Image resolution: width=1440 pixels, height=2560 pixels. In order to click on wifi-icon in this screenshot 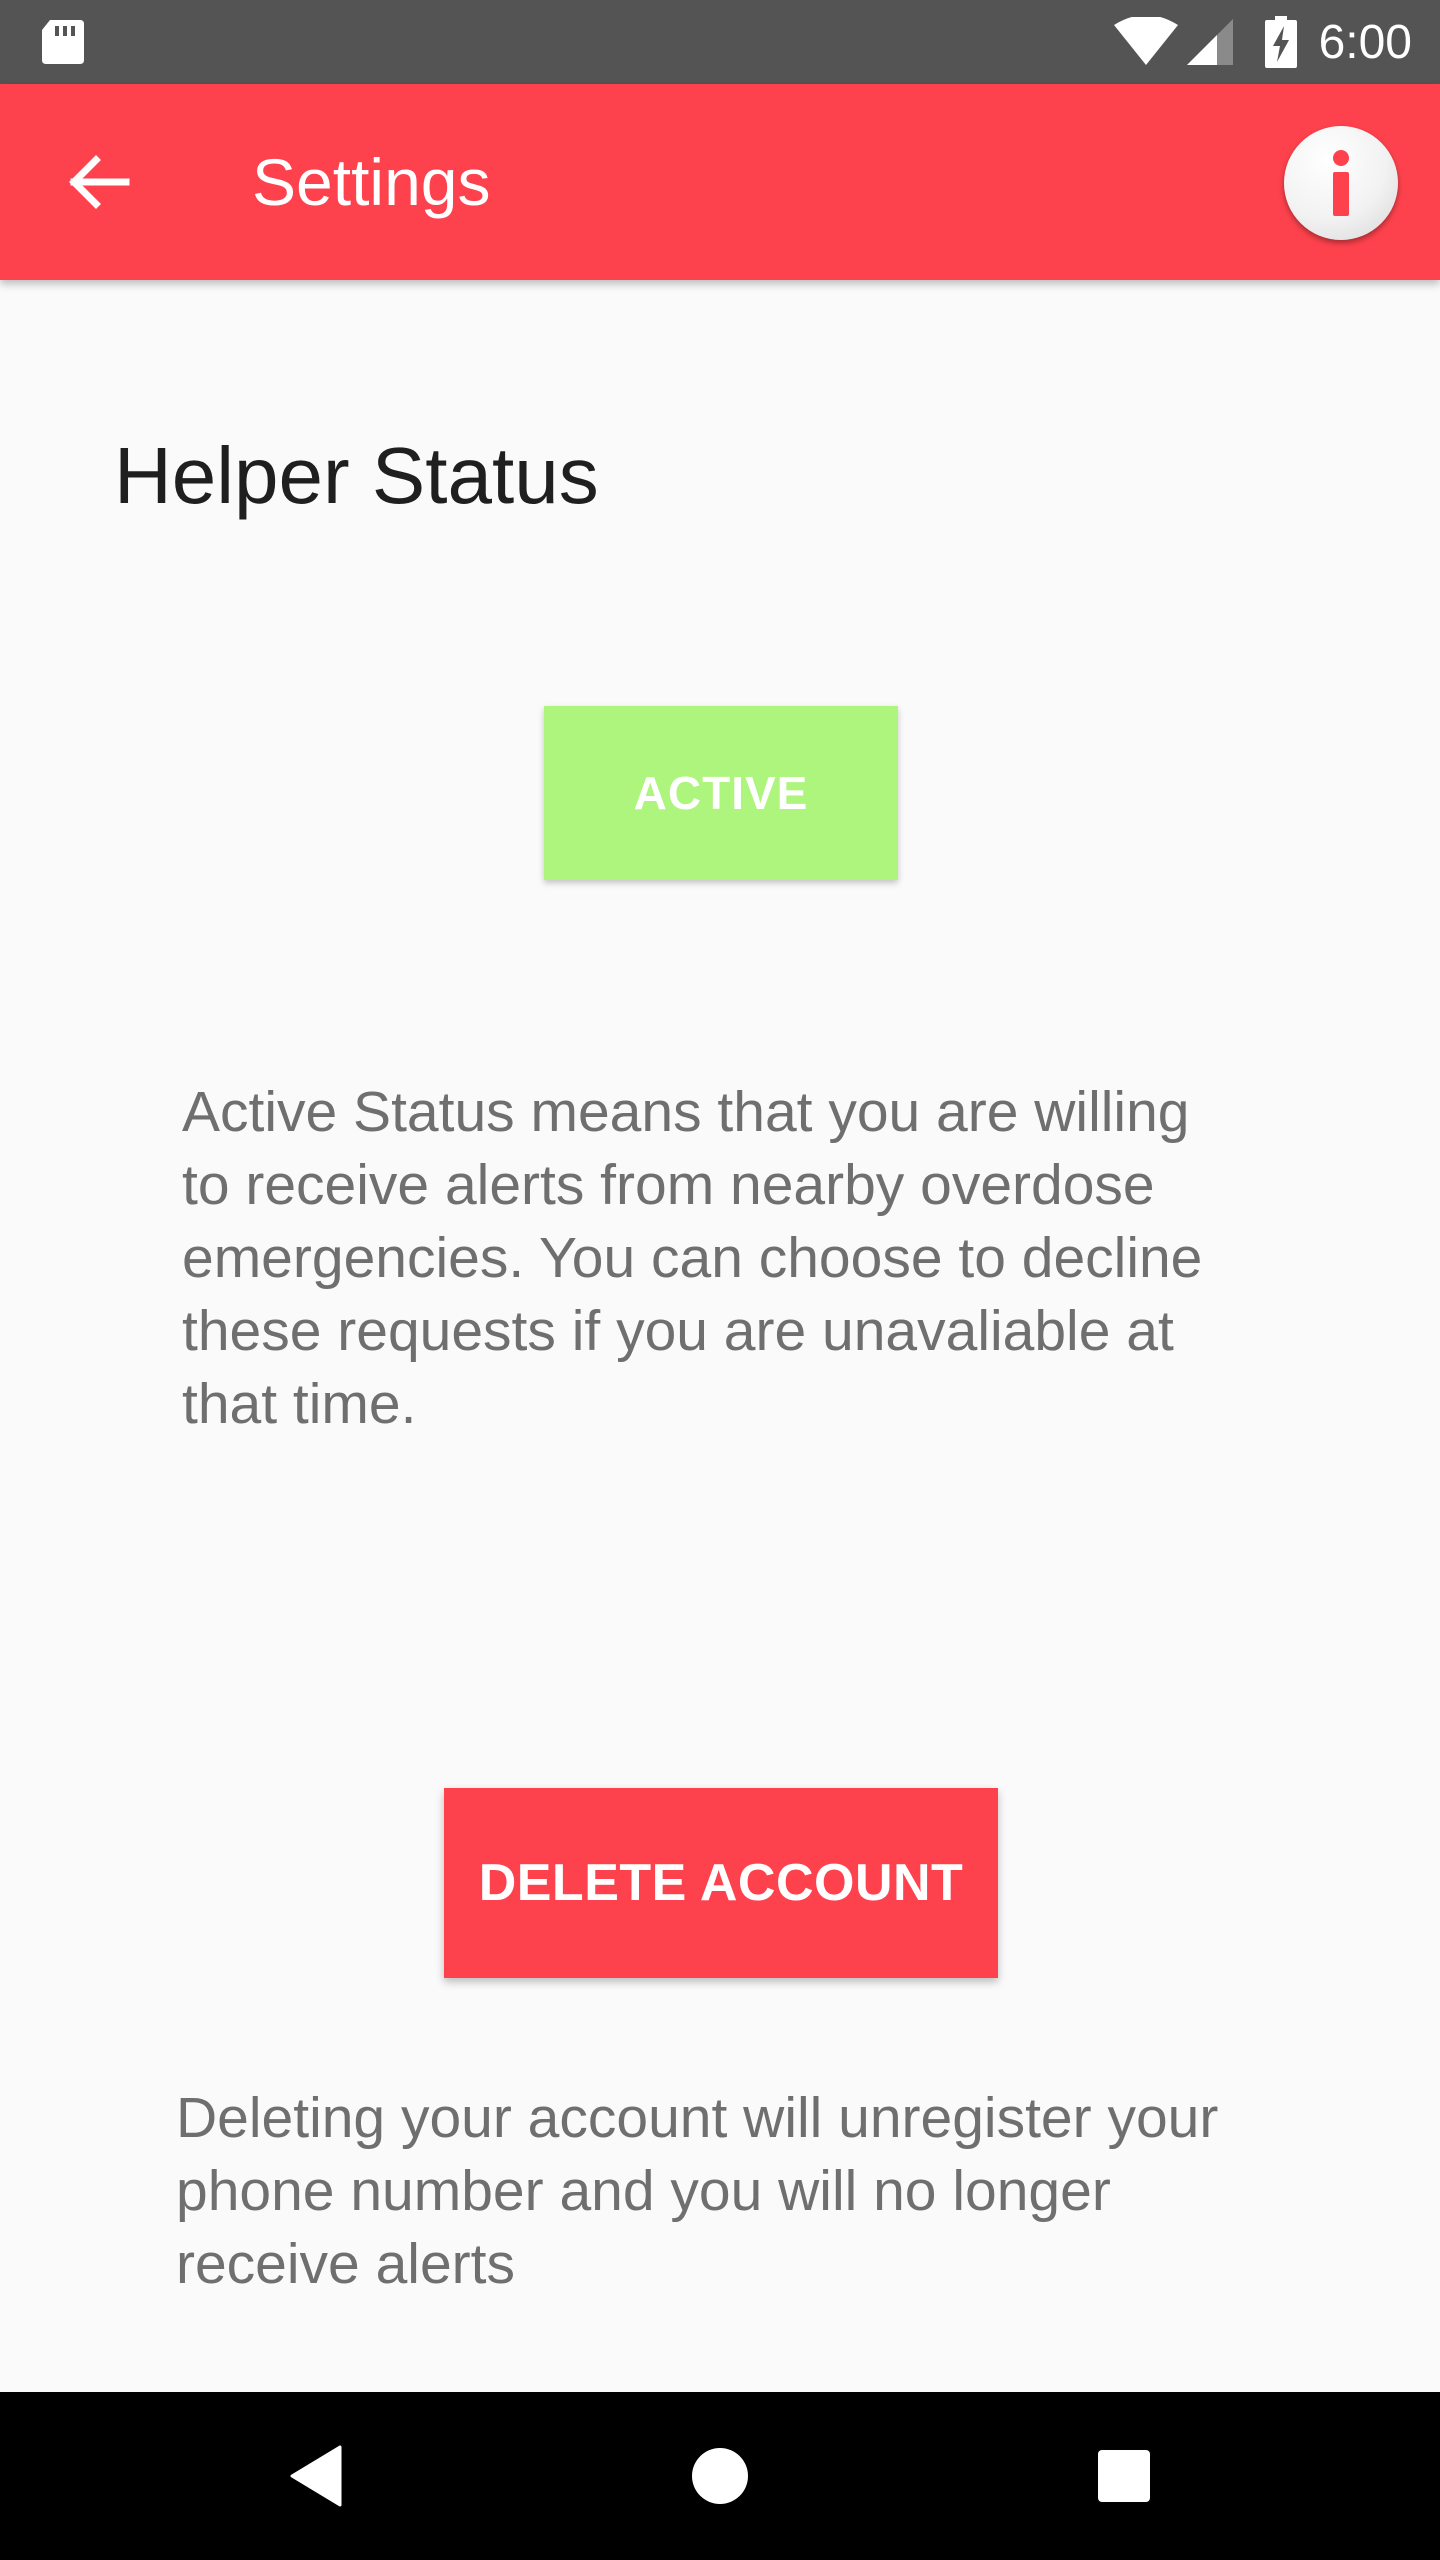, I will do `click(1145, 41)`.